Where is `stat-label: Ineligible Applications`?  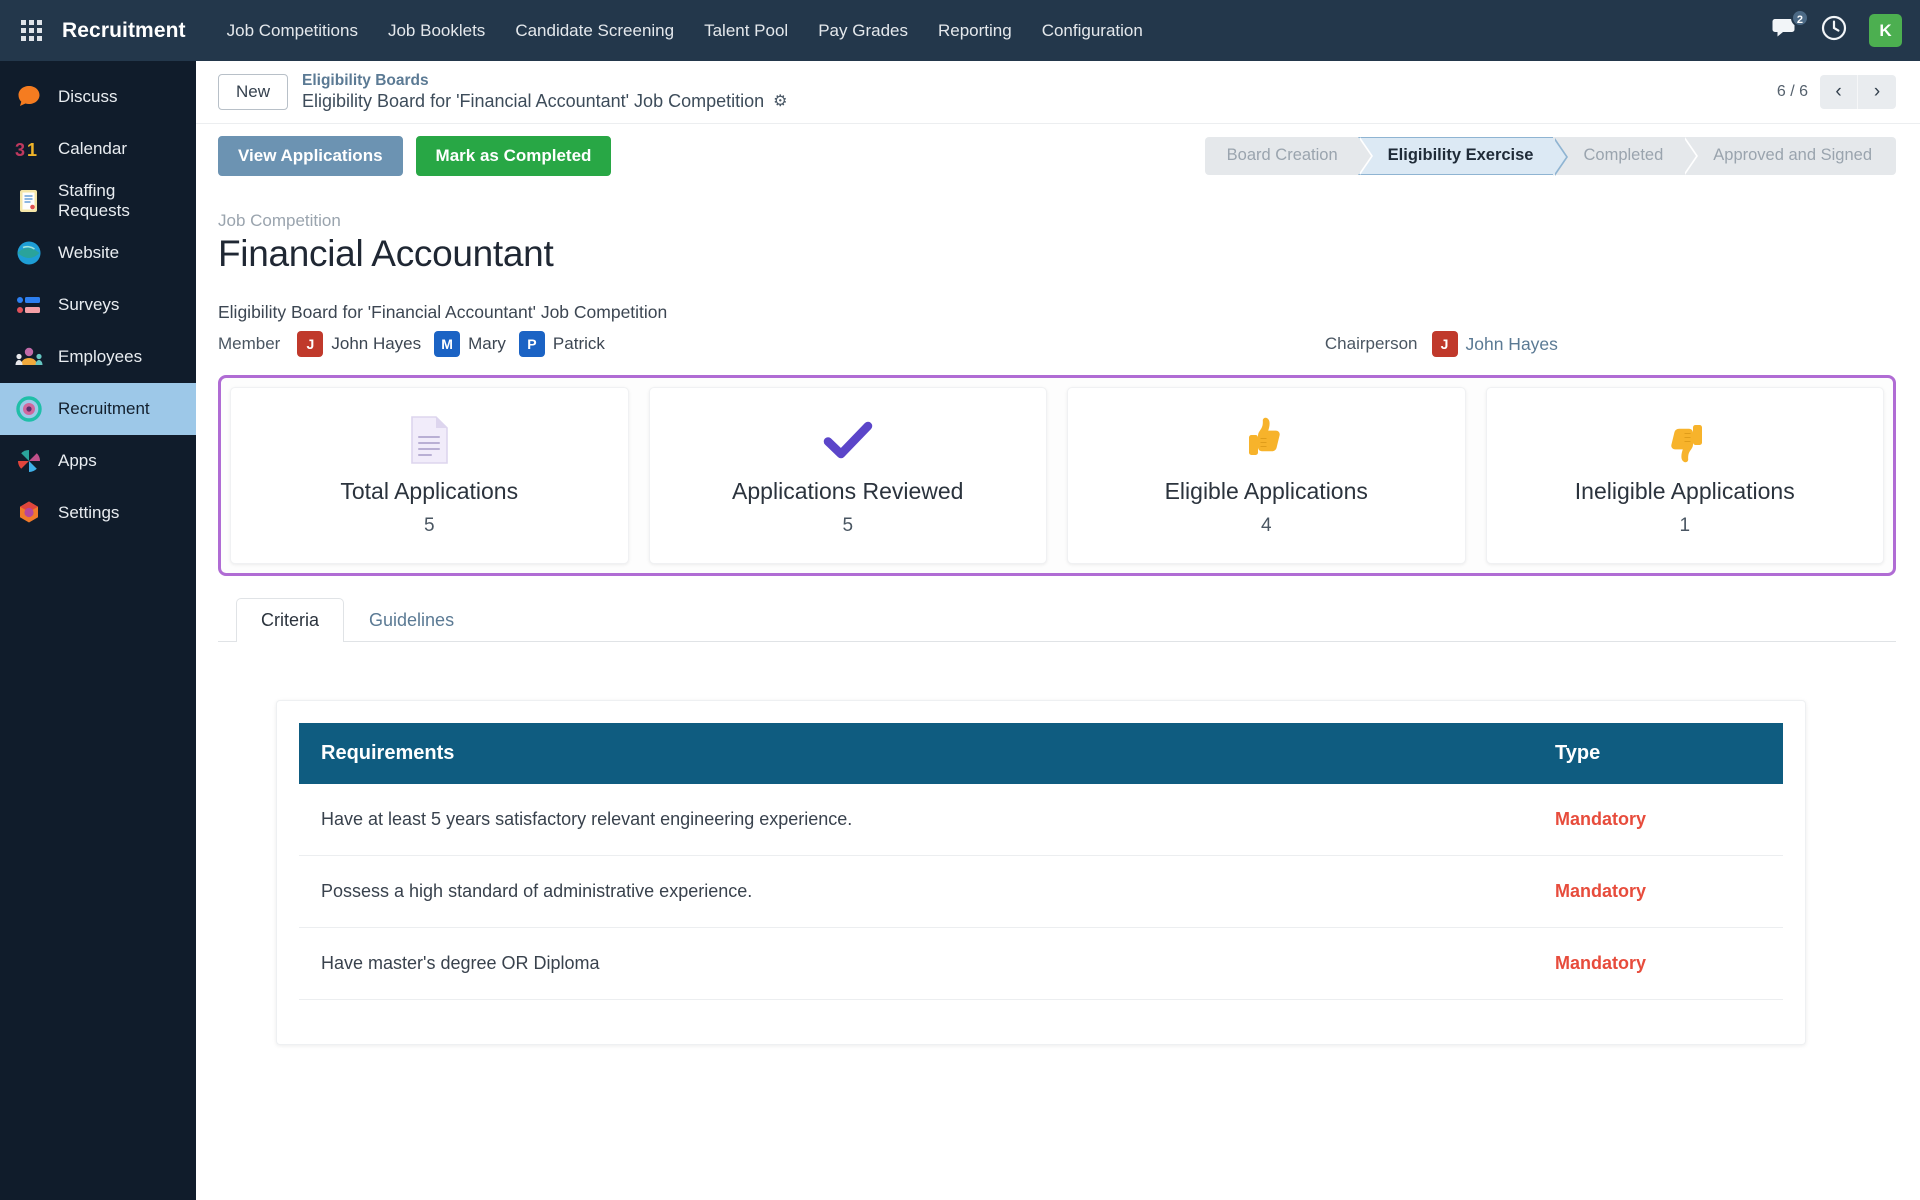 stat-label: Ineligible Applications is located at coordinates (1684, 491).